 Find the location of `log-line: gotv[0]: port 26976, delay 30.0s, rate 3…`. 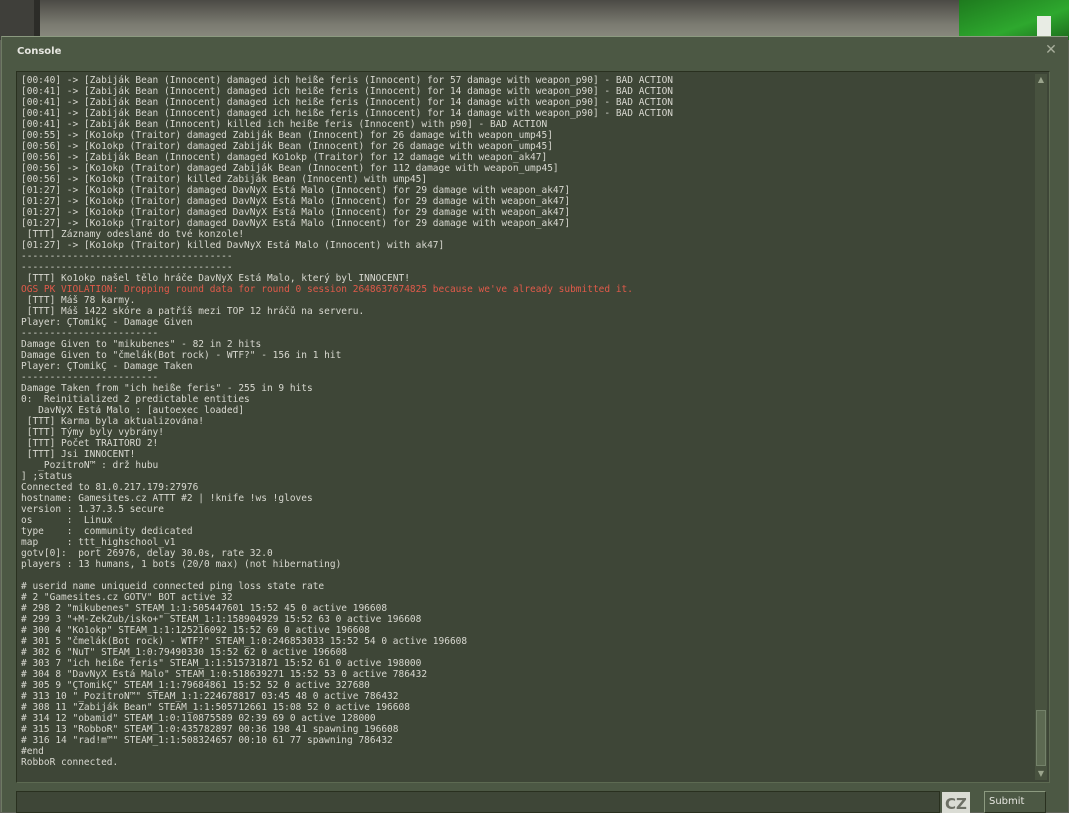

log-line: gotv[0]: port 26976, delay 30.0s, rate 3… is located at coordinates (147, 553).